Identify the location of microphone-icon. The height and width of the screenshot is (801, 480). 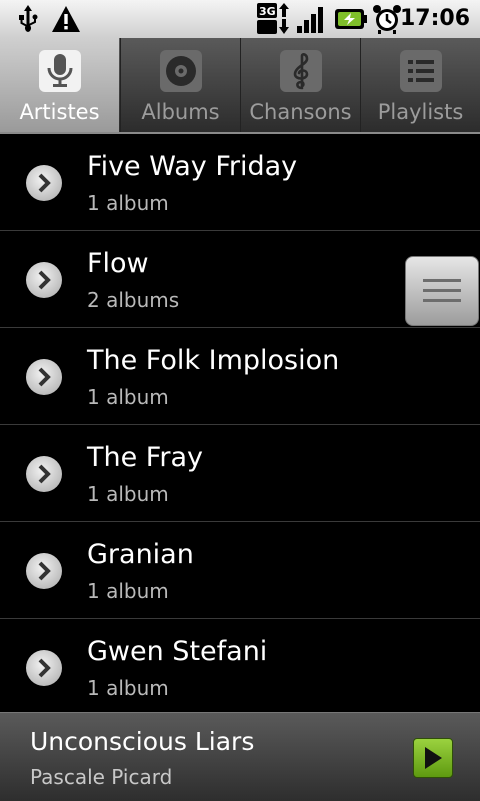
(60, 71).